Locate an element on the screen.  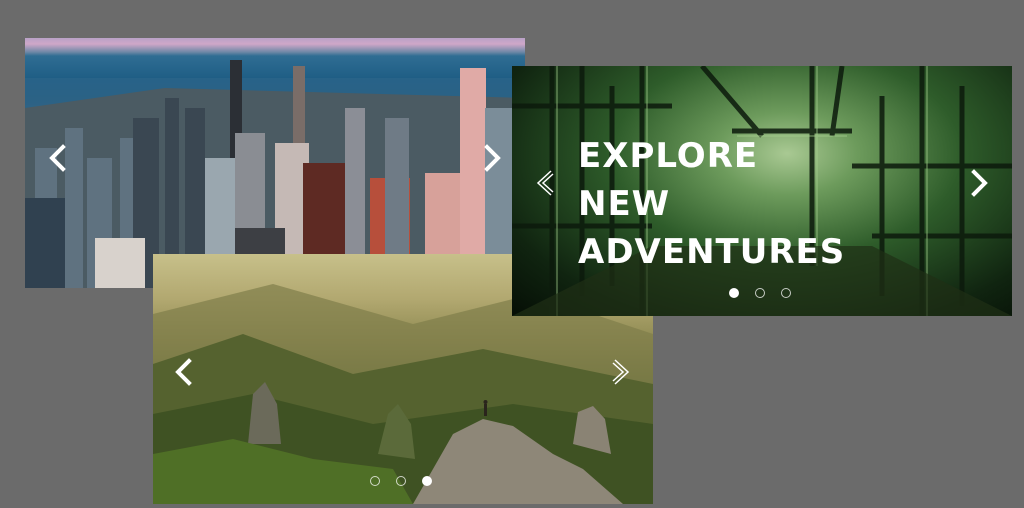
headline: EXPLORE NEW ADVENTURES is located at coordinates (711, 204).